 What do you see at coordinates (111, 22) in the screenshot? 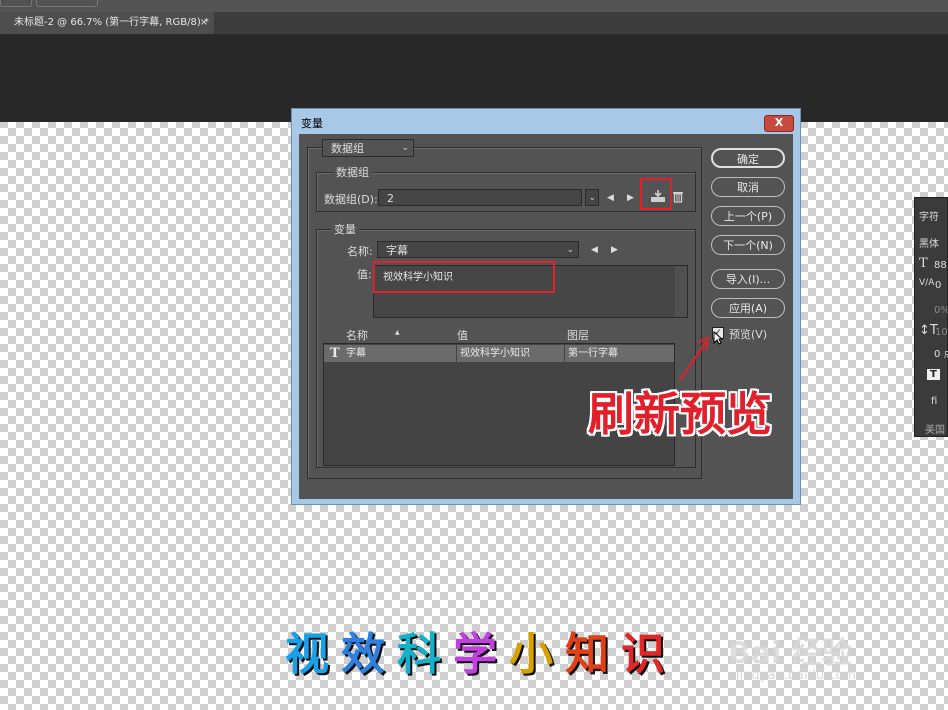
I see `document-tab-title: 未标题-2 @ 66.7% (第一行字幕, RGB/8) *` at bounding box center [111, 22].